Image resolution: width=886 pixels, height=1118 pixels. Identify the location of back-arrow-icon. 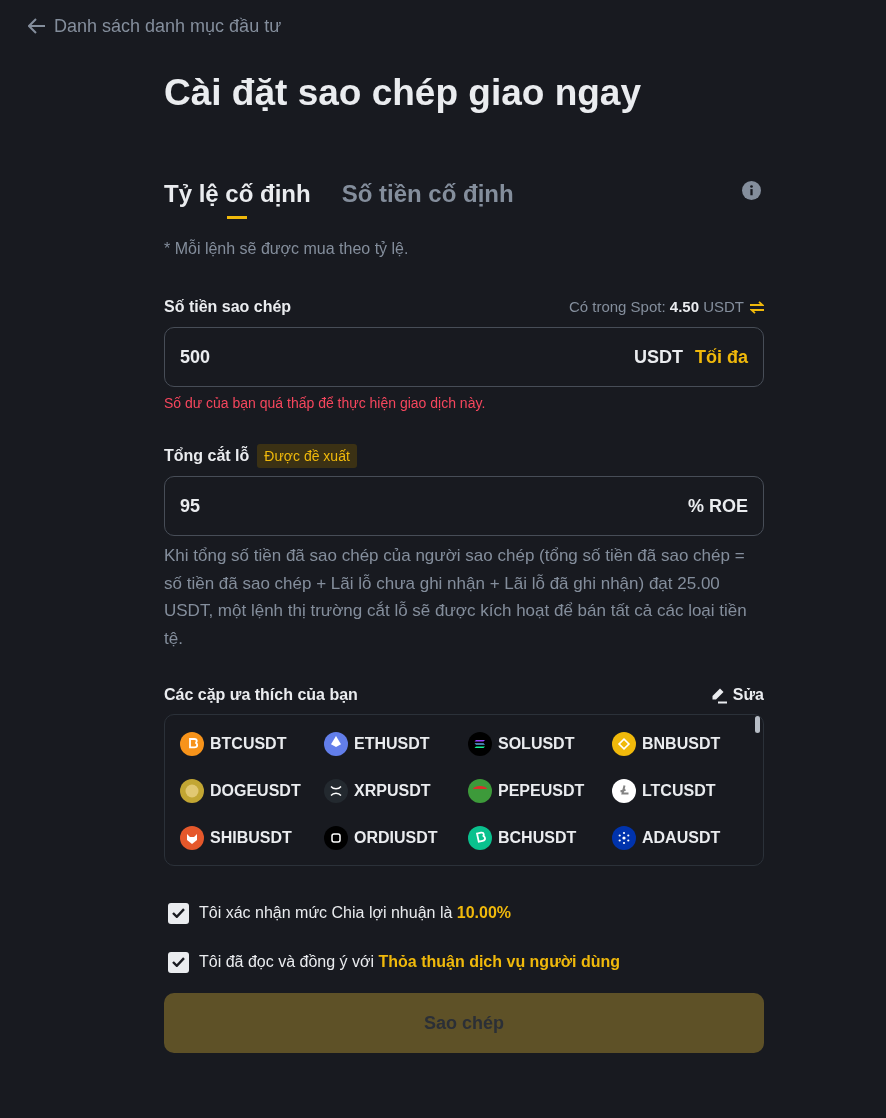
(37, 26).